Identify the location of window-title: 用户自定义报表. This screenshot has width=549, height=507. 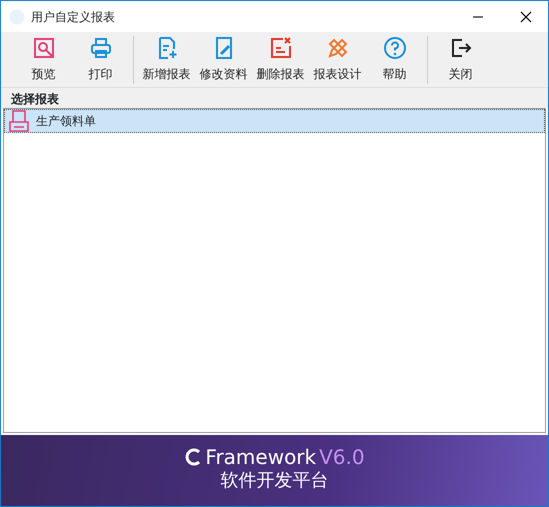
(73, 17).